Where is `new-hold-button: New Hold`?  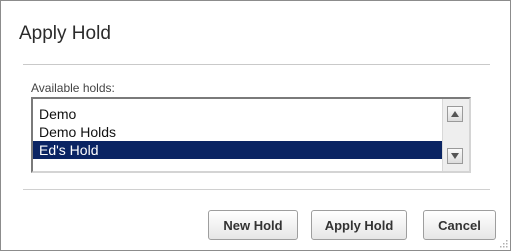 new-hold-button: New Hold is located at coordinates (253, 225).